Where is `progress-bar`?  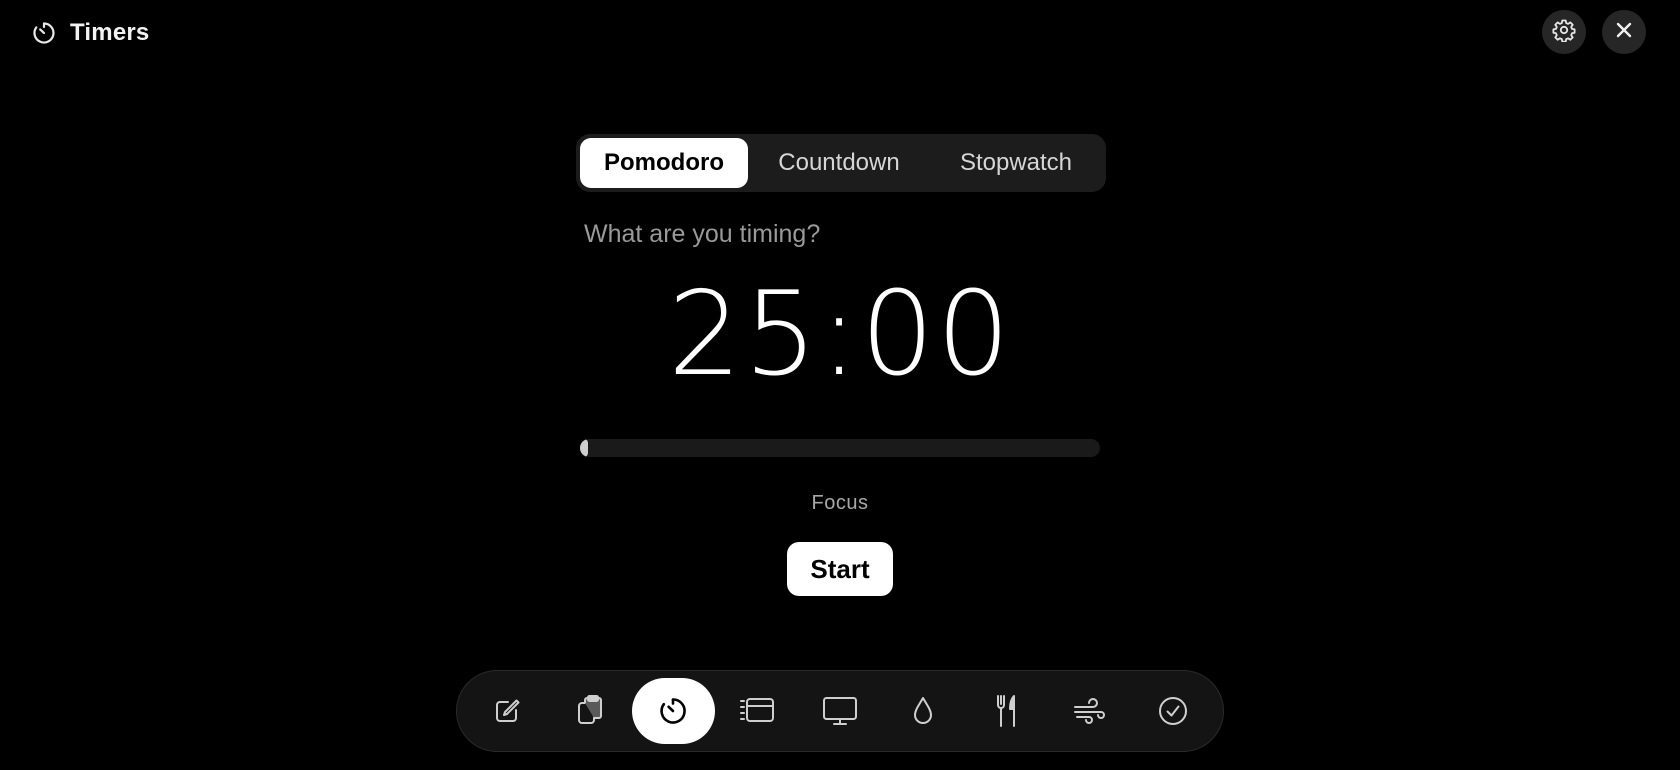
progress-bar is located at coordinates (840, 448).